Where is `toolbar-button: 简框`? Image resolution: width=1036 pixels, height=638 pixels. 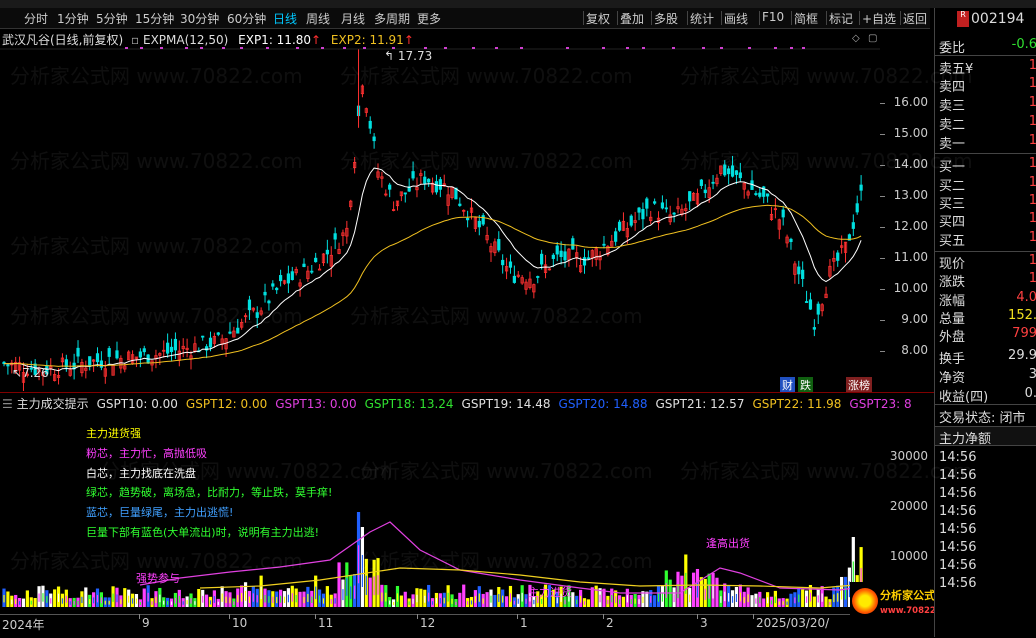 toolbar-button: 简框 is located at coordinates (806, 18).